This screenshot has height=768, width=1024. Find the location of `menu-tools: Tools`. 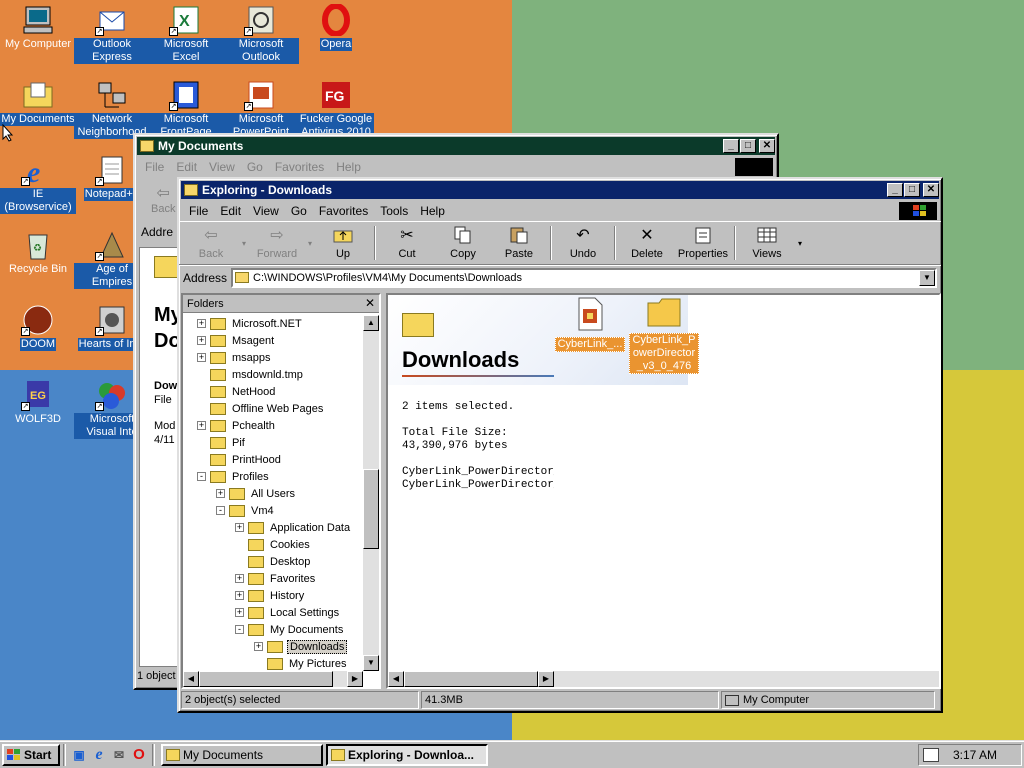

menu-tools: Tools is located at coordinates (394, 211).